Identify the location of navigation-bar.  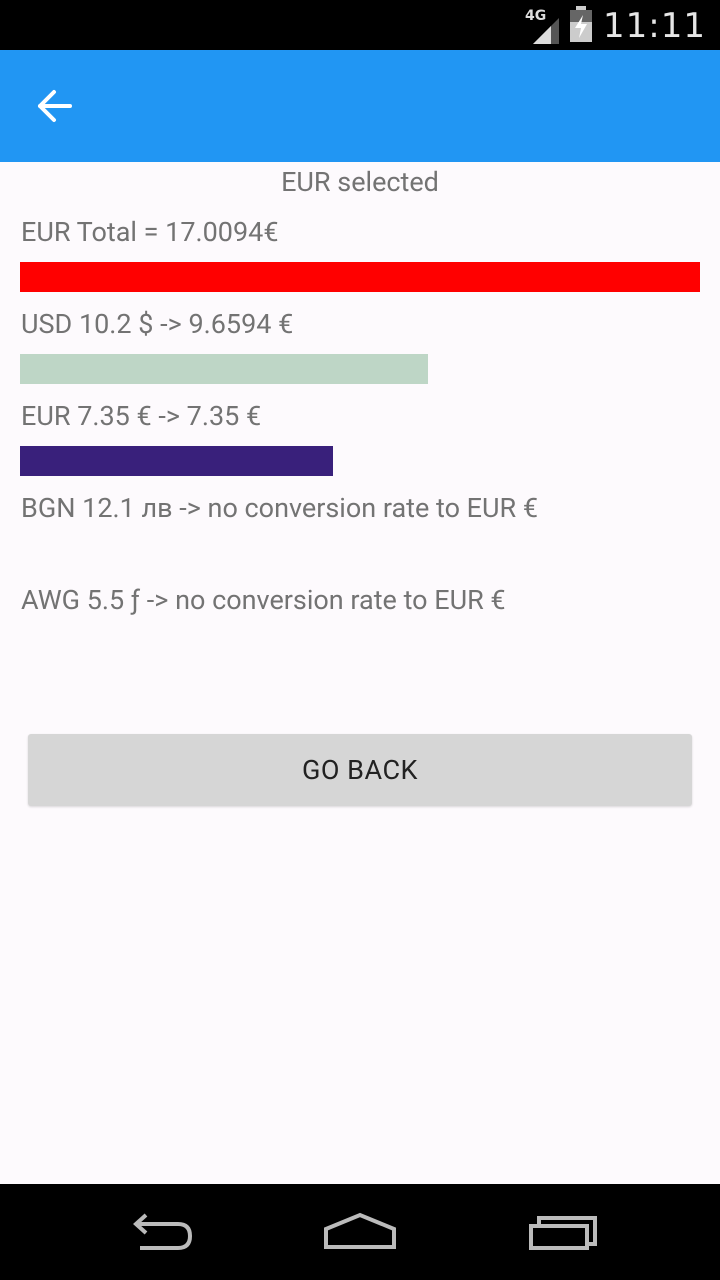
(360, 1232).